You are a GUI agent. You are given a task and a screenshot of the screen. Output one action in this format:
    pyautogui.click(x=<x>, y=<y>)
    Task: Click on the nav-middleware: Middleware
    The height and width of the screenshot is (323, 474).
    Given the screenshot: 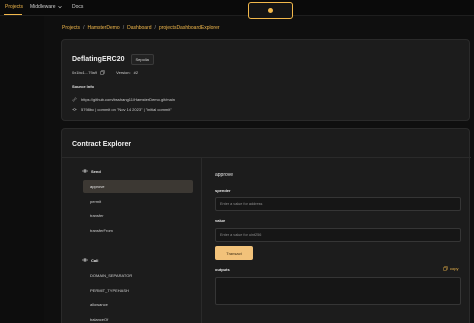 What is the action you would take?
    pyautogui.click(x=46, y=7)
    